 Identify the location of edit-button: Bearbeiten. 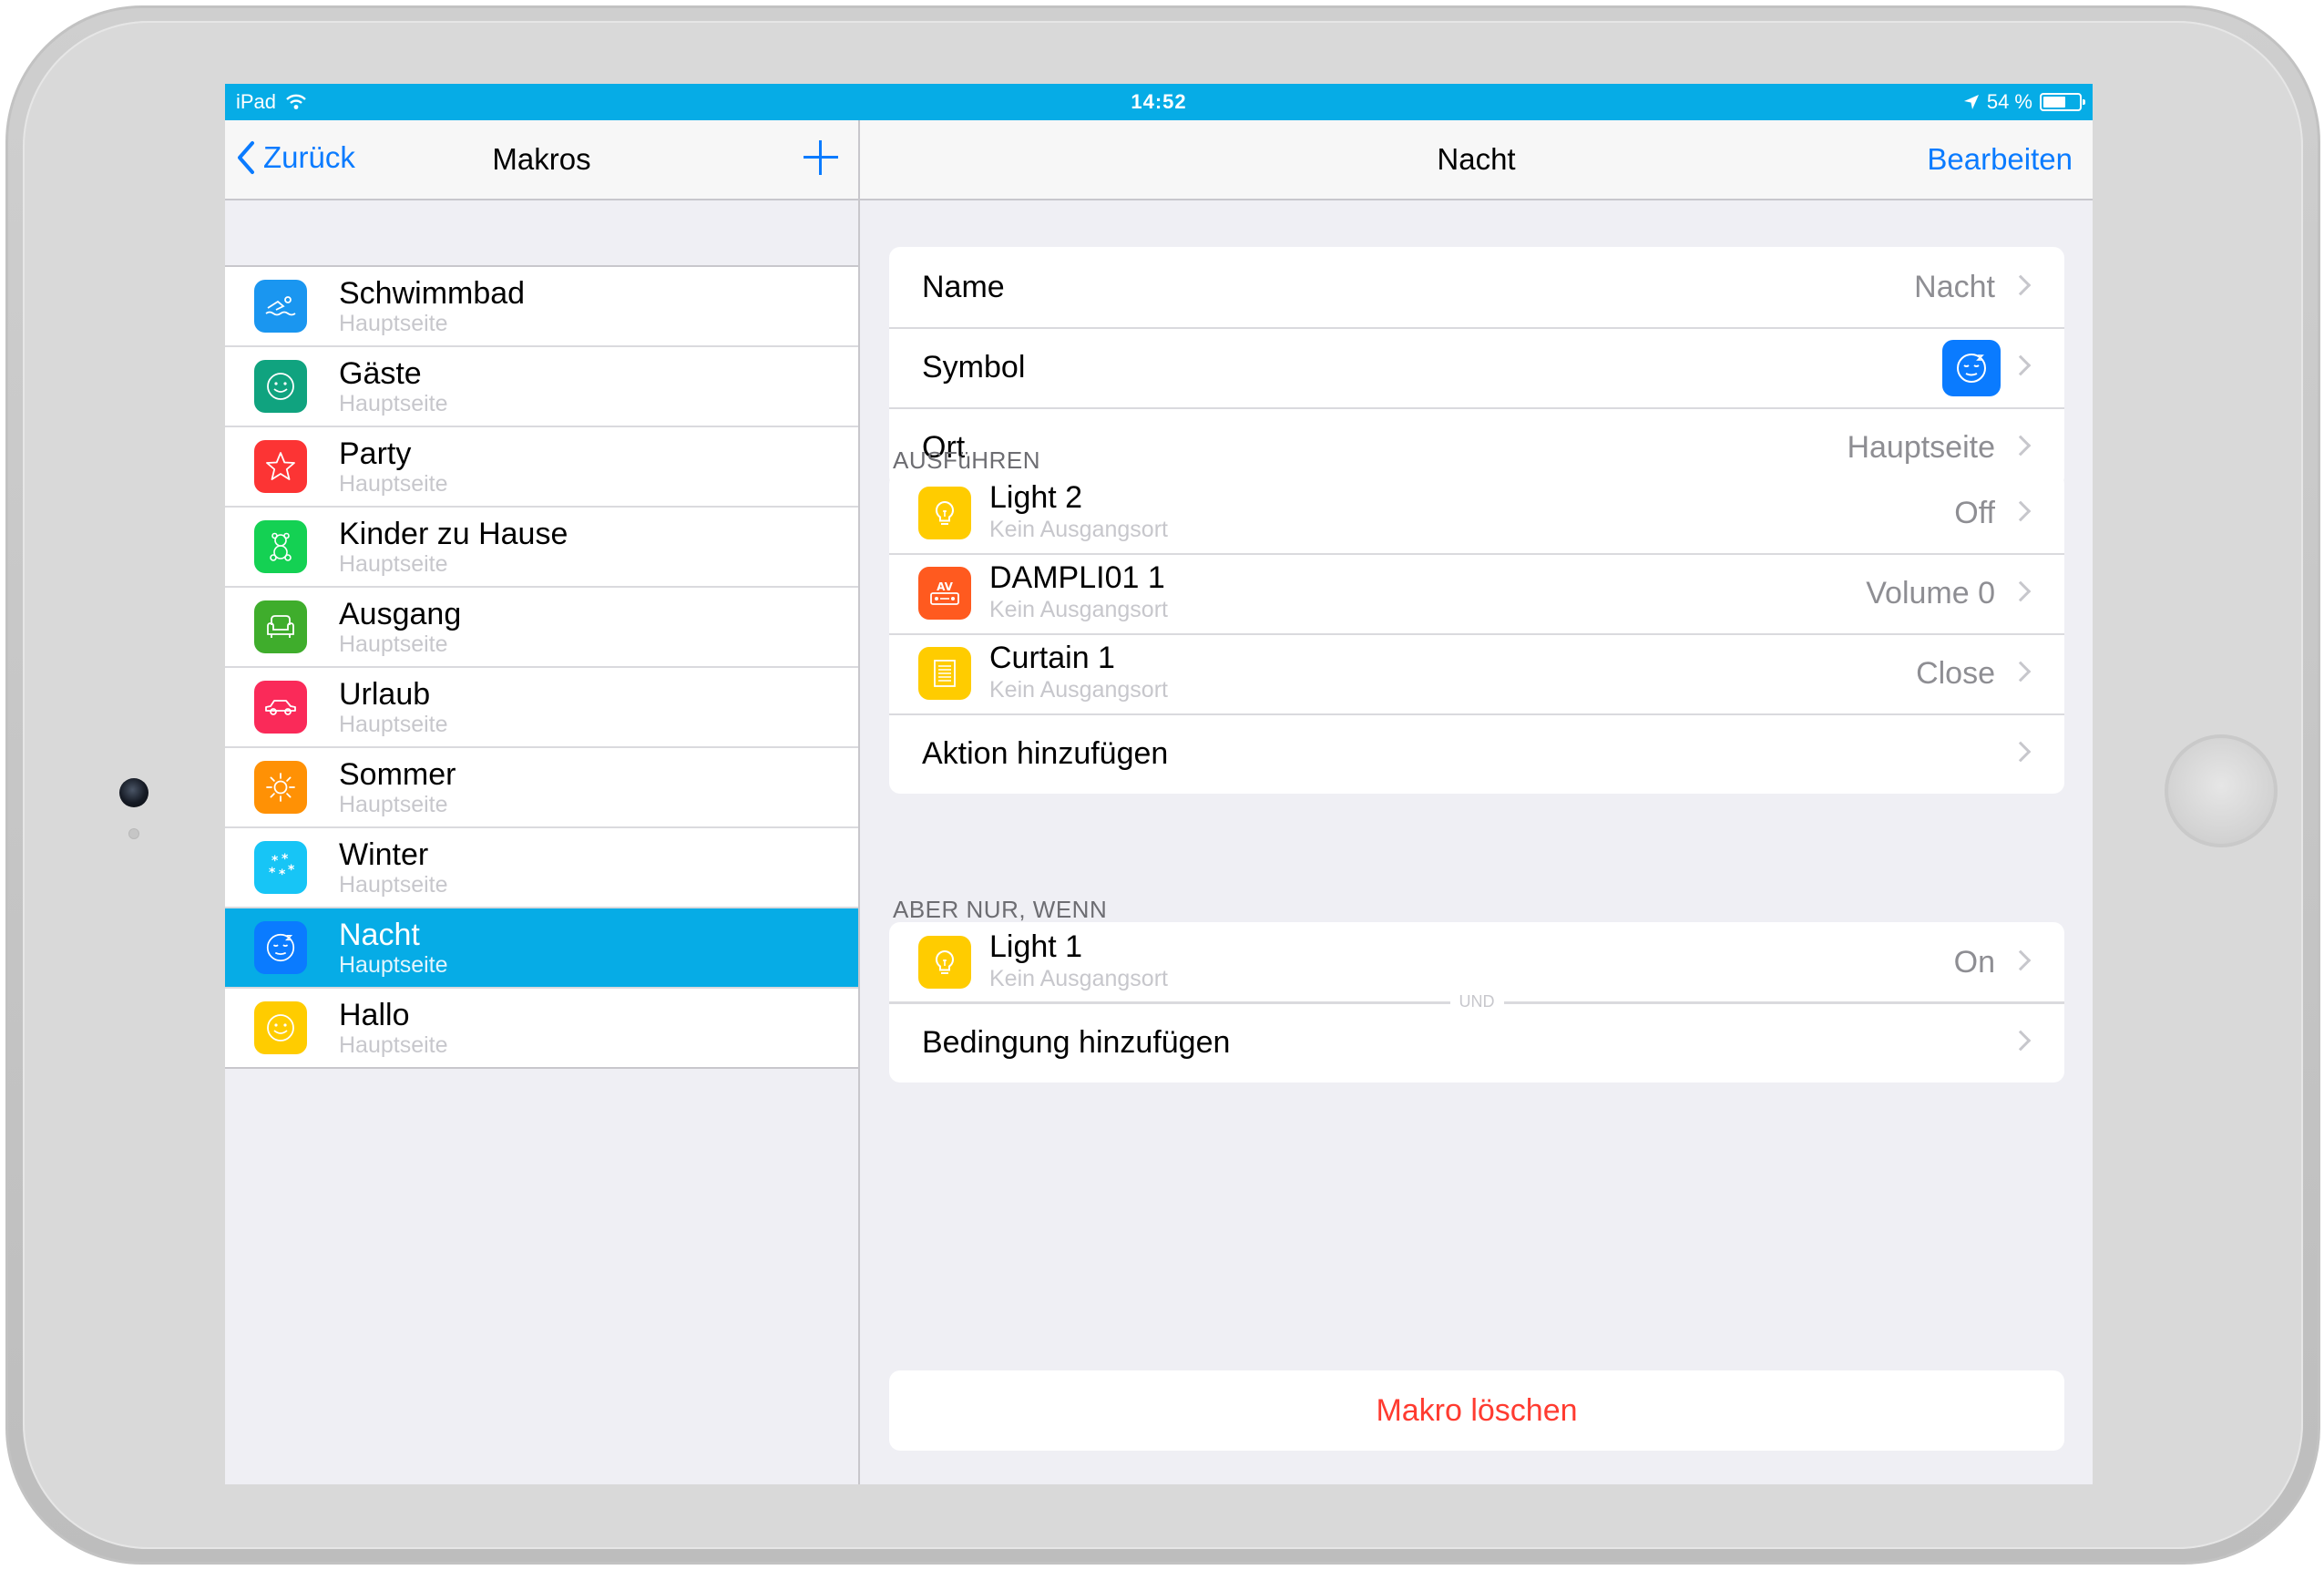
(2000, 160).